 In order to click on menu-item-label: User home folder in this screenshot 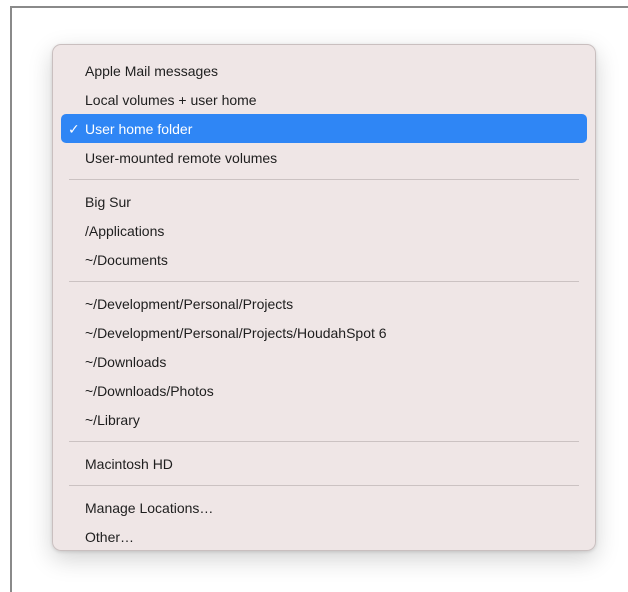, I will do `click(139, 128)`.